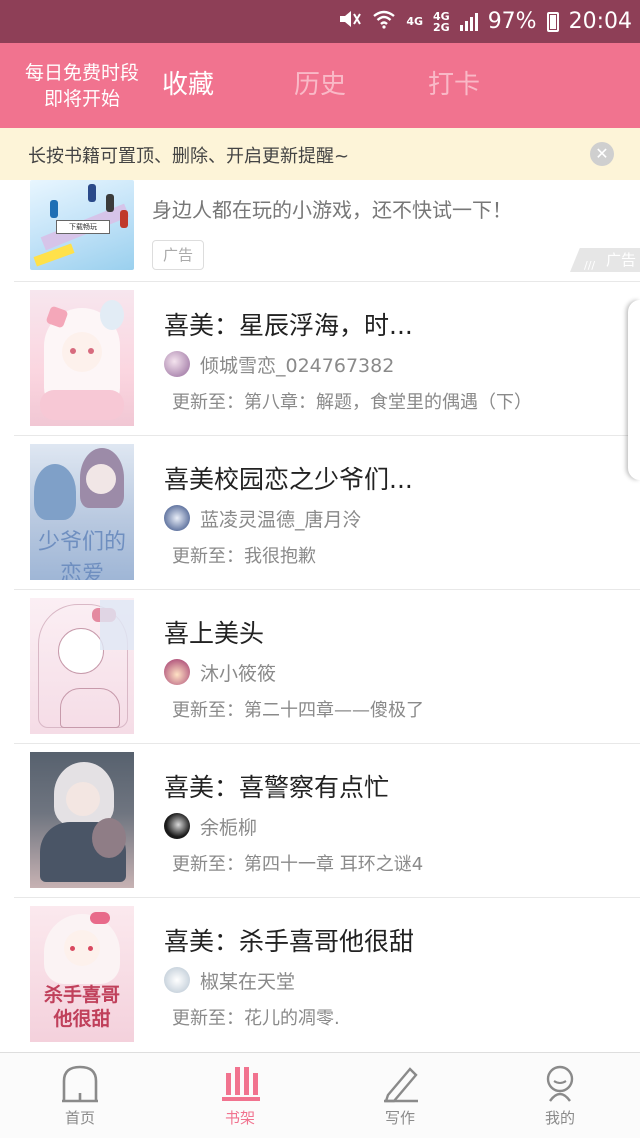  What do you see at coordinates (350, 22) in the screenshot?
I see `mute-icon` at bounding box center [350, 22].